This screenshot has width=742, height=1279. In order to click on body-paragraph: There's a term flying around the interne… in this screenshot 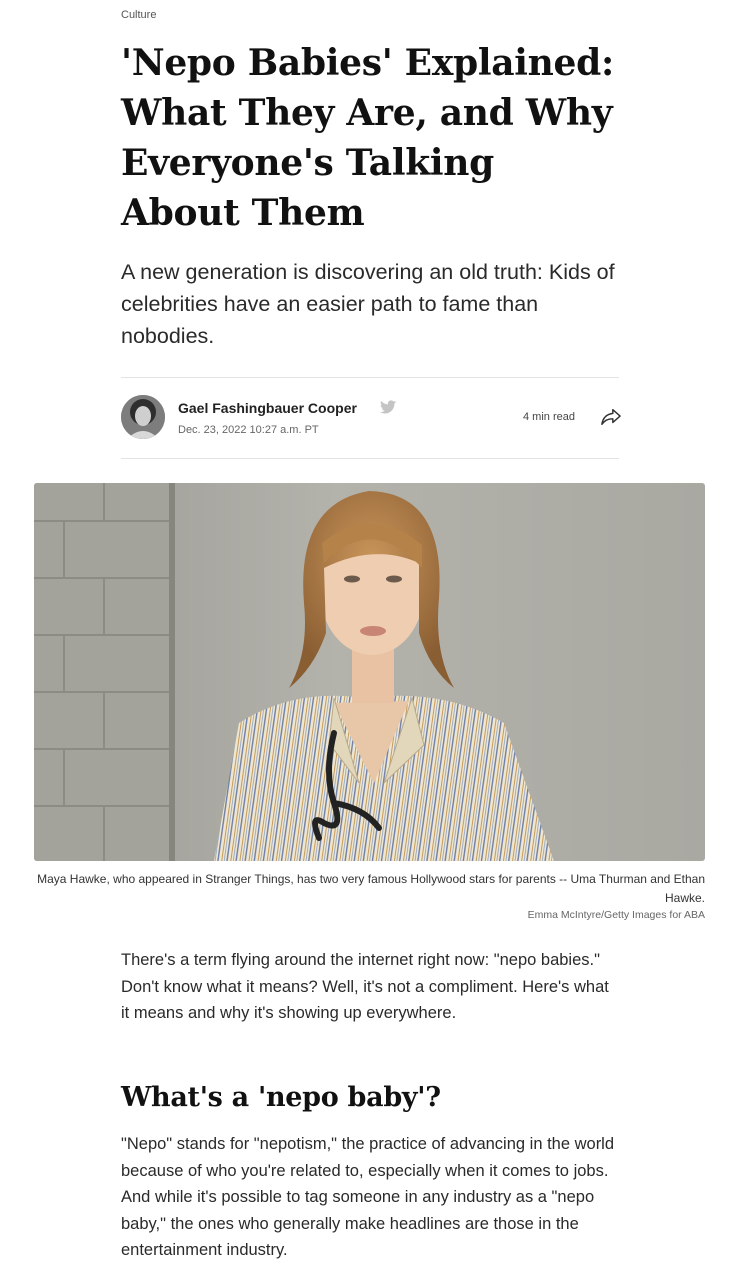, I will do `click(365, 986)`.